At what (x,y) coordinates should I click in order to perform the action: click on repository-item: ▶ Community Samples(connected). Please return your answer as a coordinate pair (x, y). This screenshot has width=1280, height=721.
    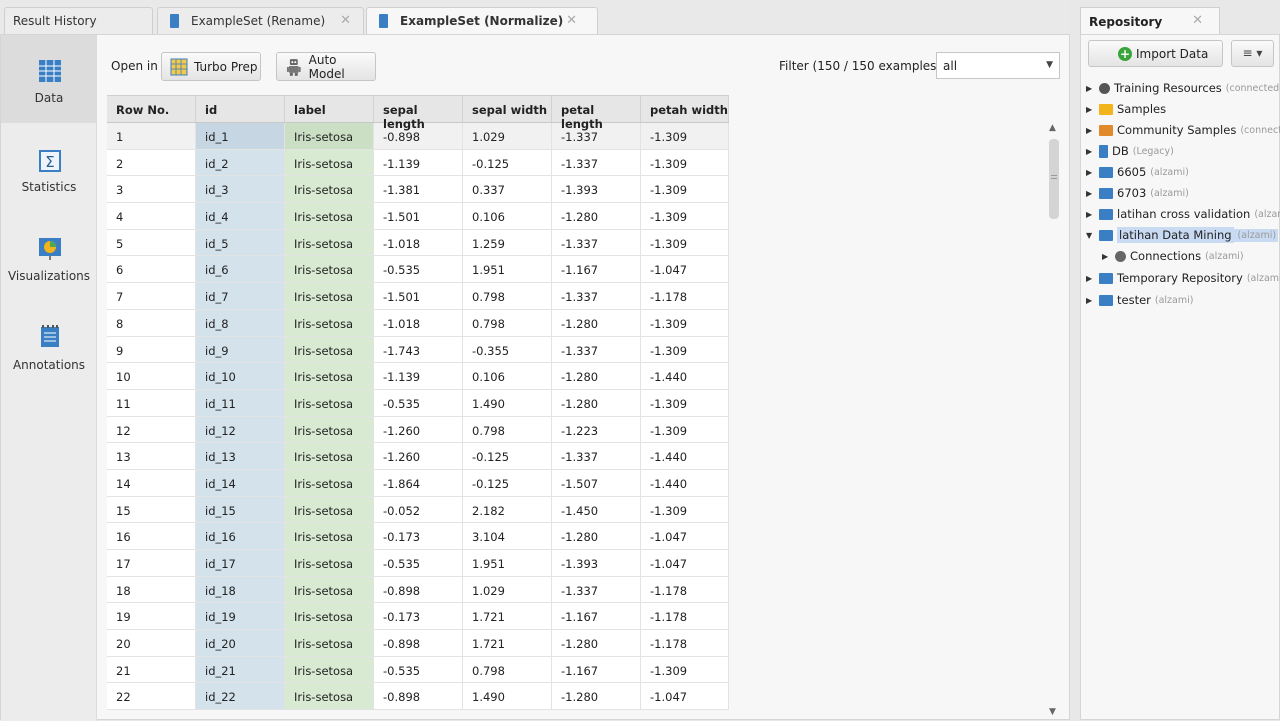
    Looking at the image, I should click on (1183, 130).